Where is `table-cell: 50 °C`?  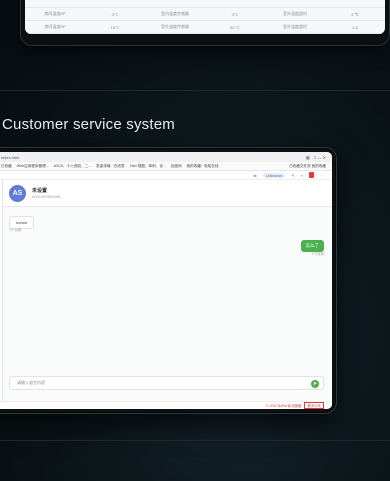 table-cell: 50 °C is located at coordinates (235, 27).